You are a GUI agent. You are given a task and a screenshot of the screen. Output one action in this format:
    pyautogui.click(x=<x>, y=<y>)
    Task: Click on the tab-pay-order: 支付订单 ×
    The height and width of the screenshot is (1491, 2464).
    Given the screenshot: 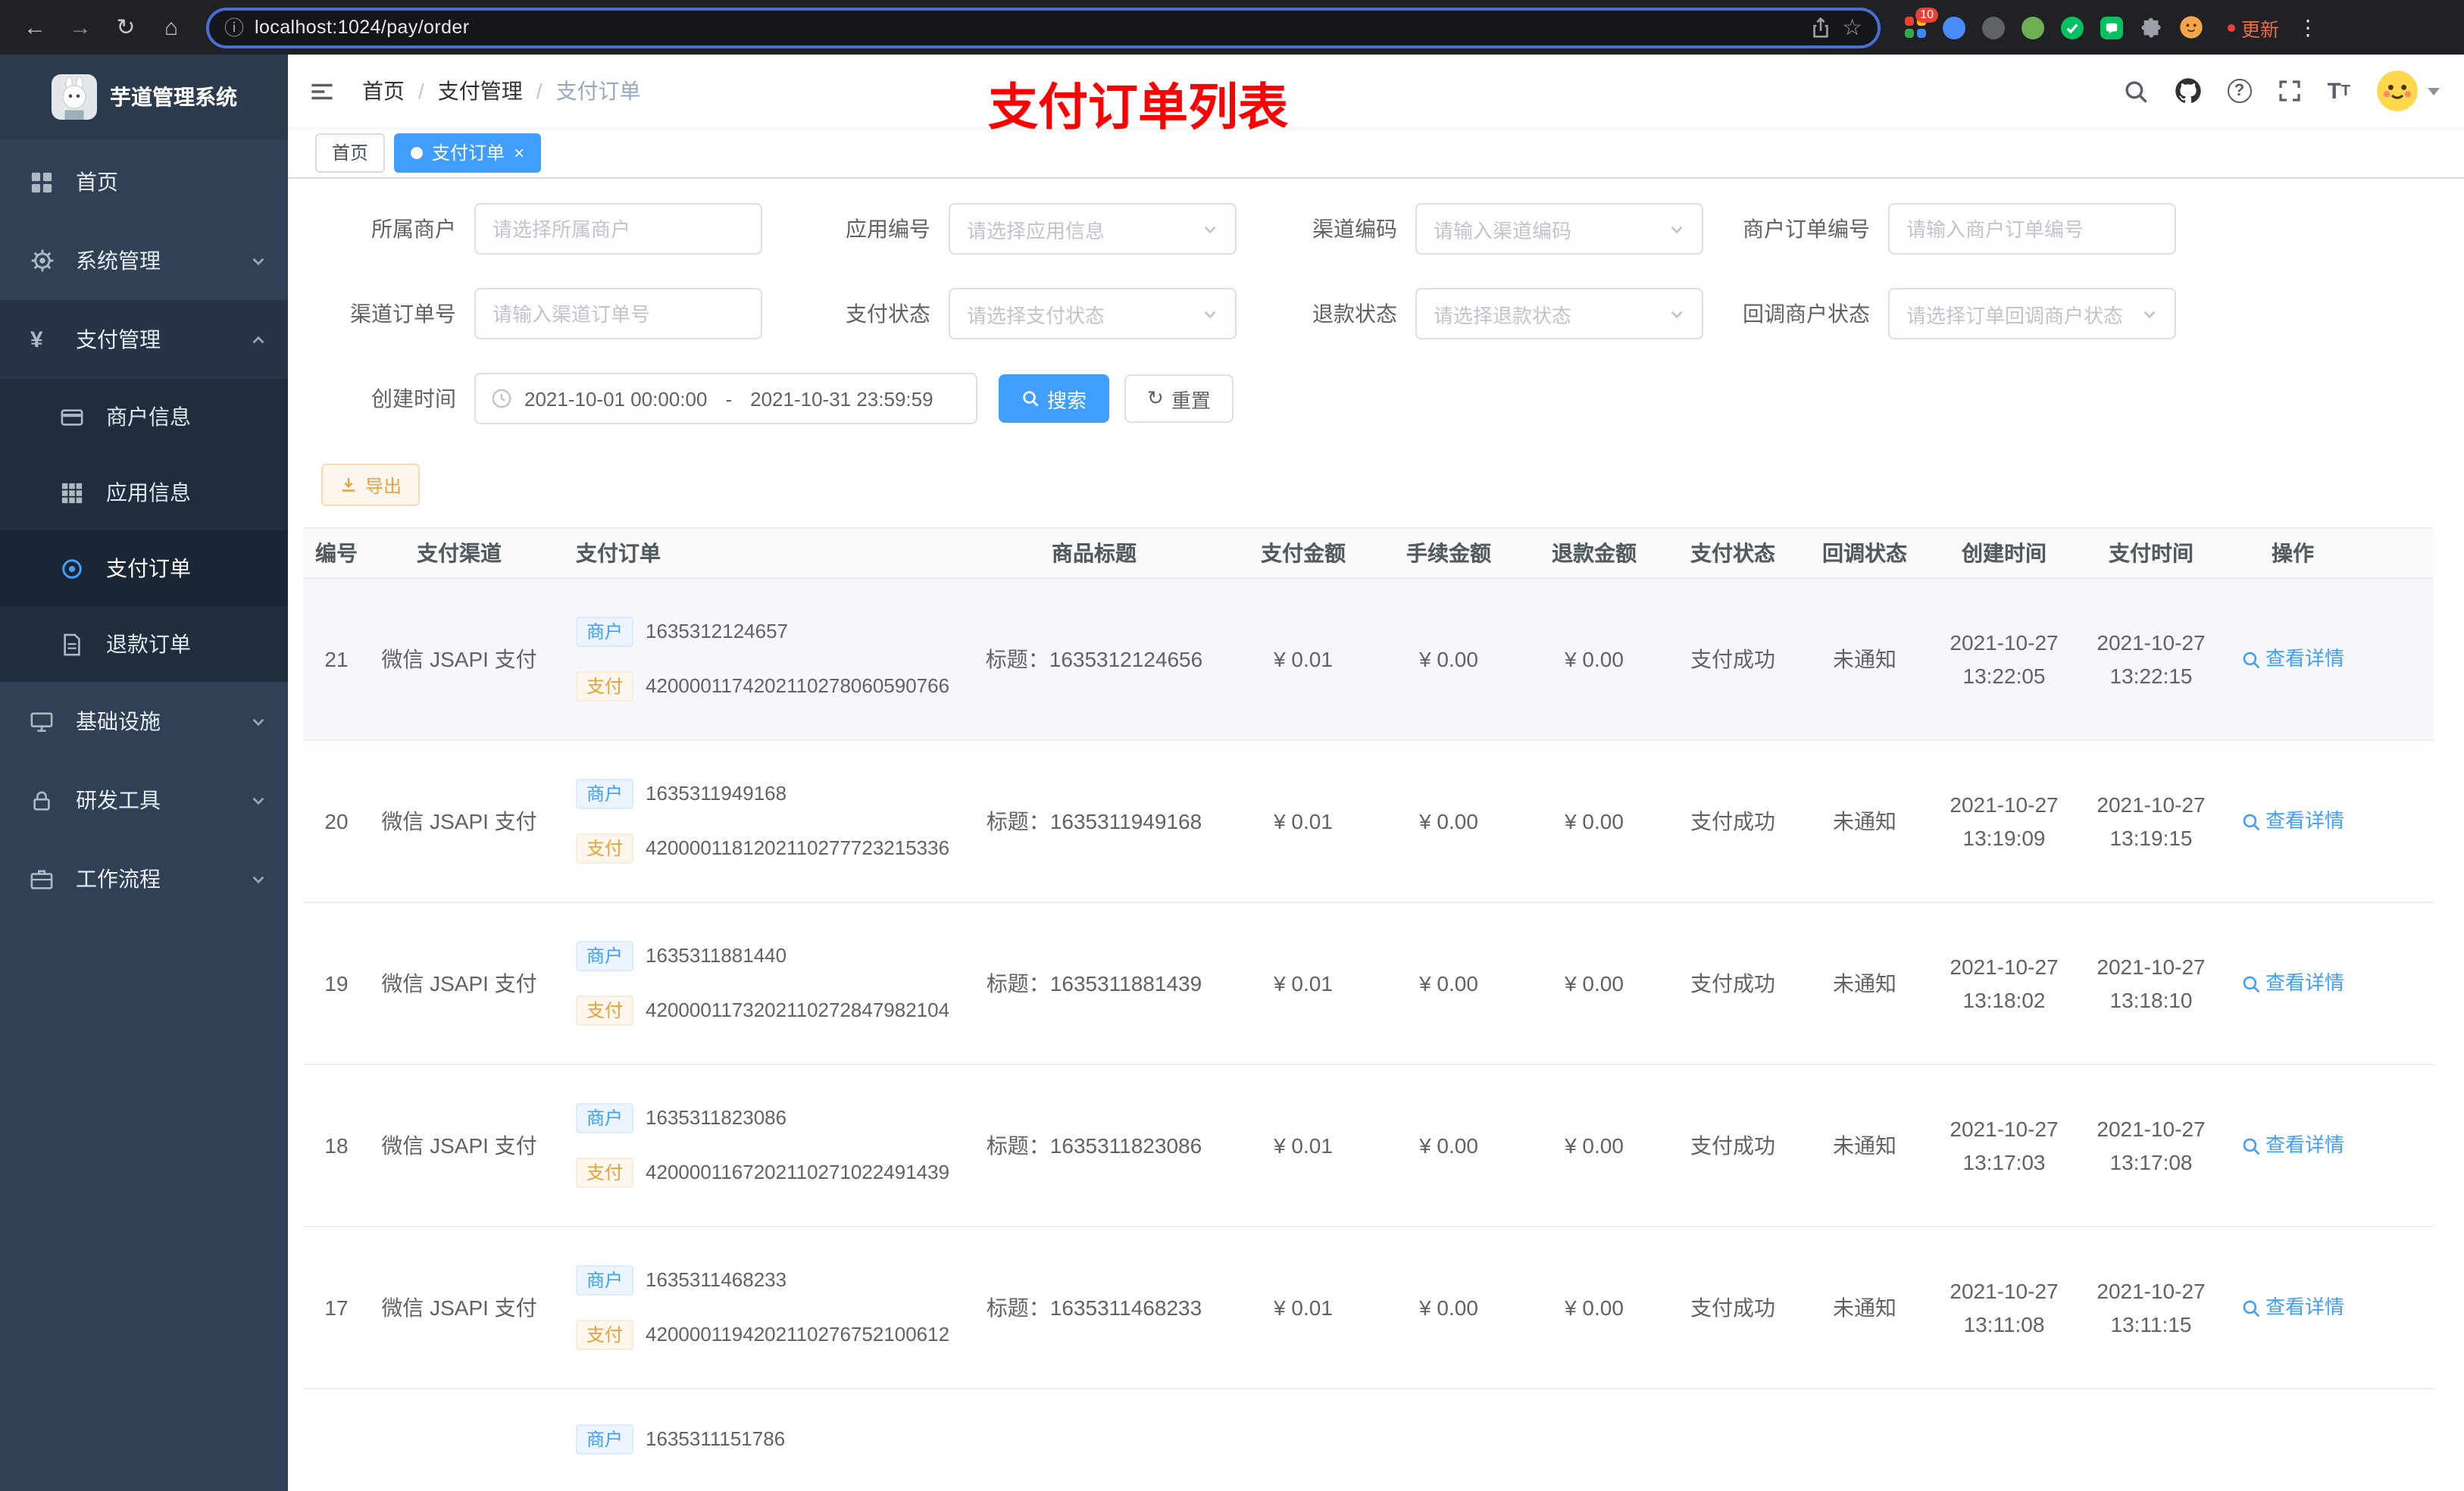 What is the action you would take?
    pyautogui.click(x=468, y=152)
    